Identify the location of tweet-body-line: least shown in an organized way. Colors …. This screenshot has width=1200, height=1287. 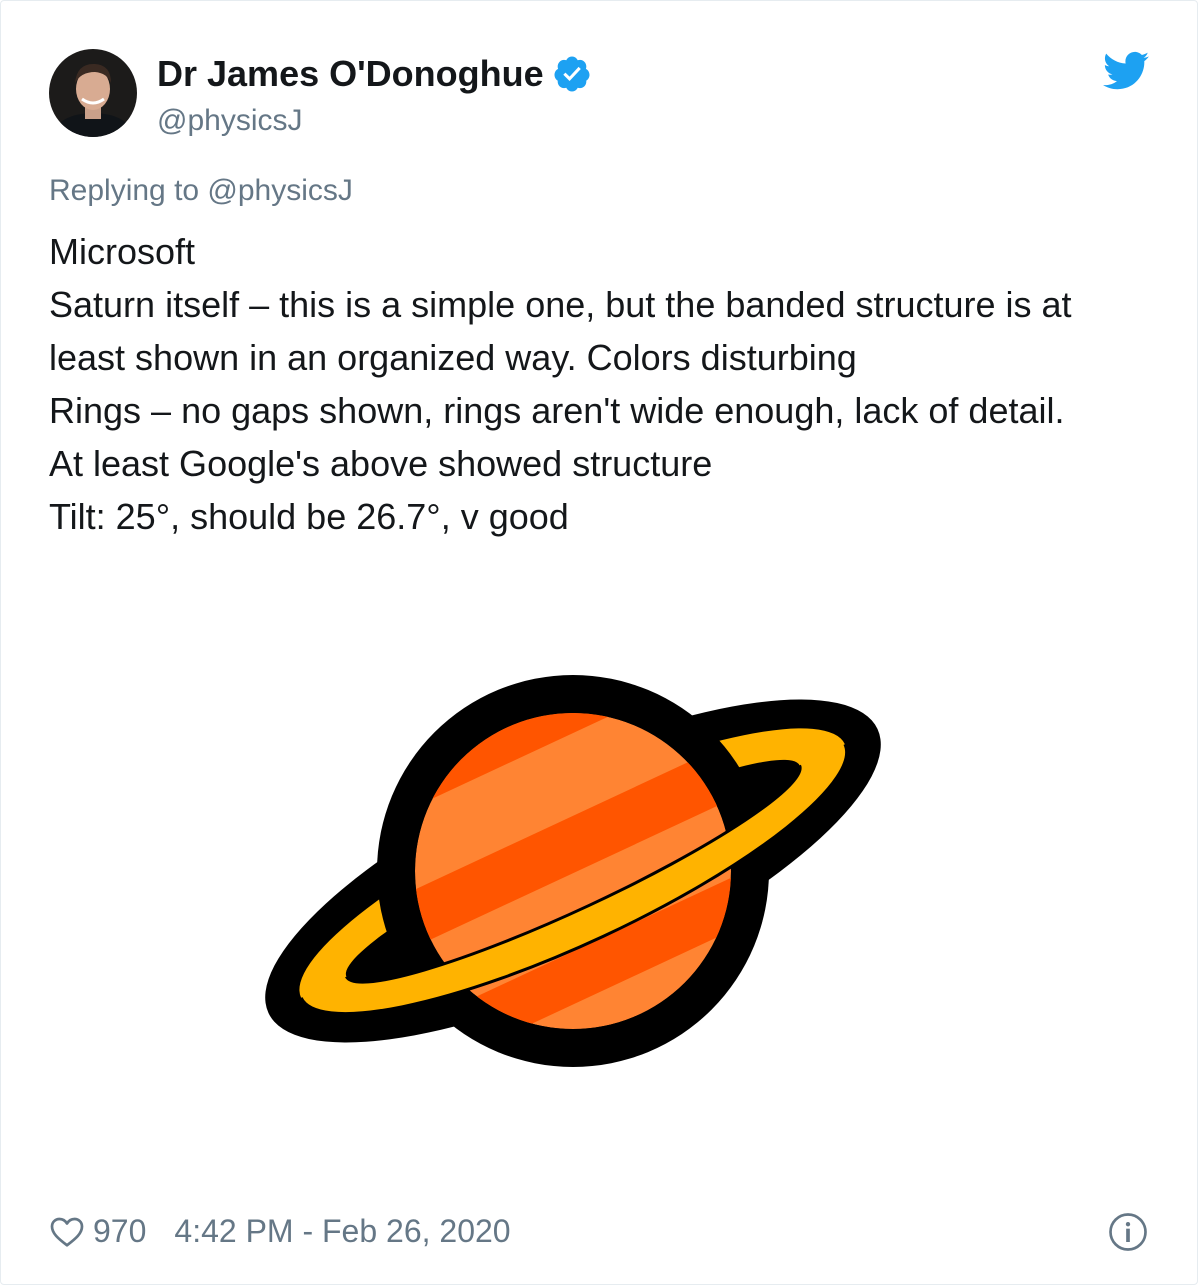
(453, 357).